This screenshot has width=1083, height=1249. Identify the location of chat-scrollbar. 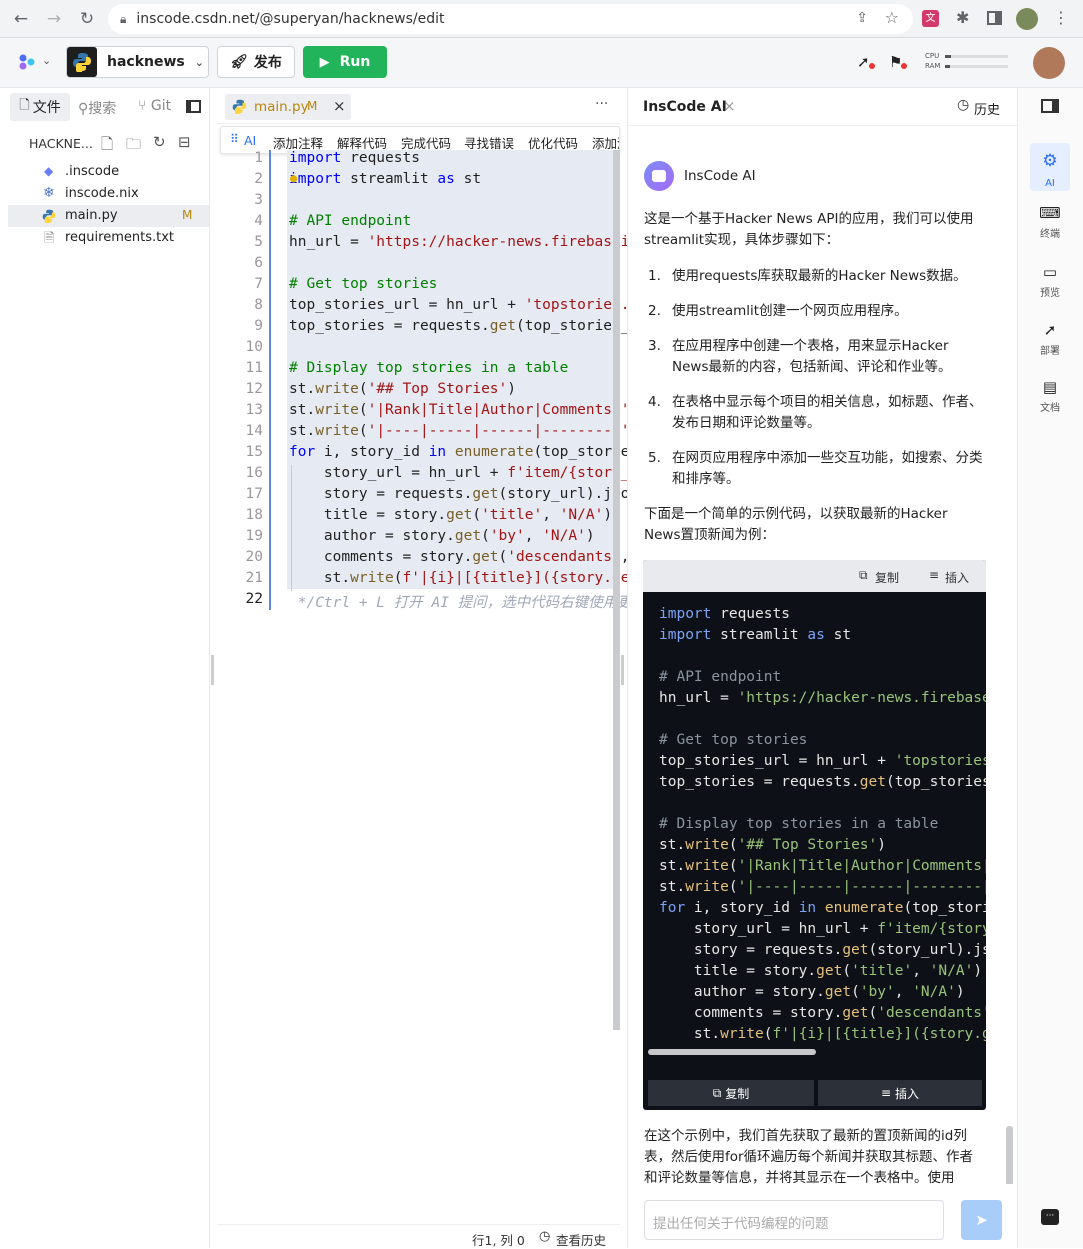
(1009, 1155).